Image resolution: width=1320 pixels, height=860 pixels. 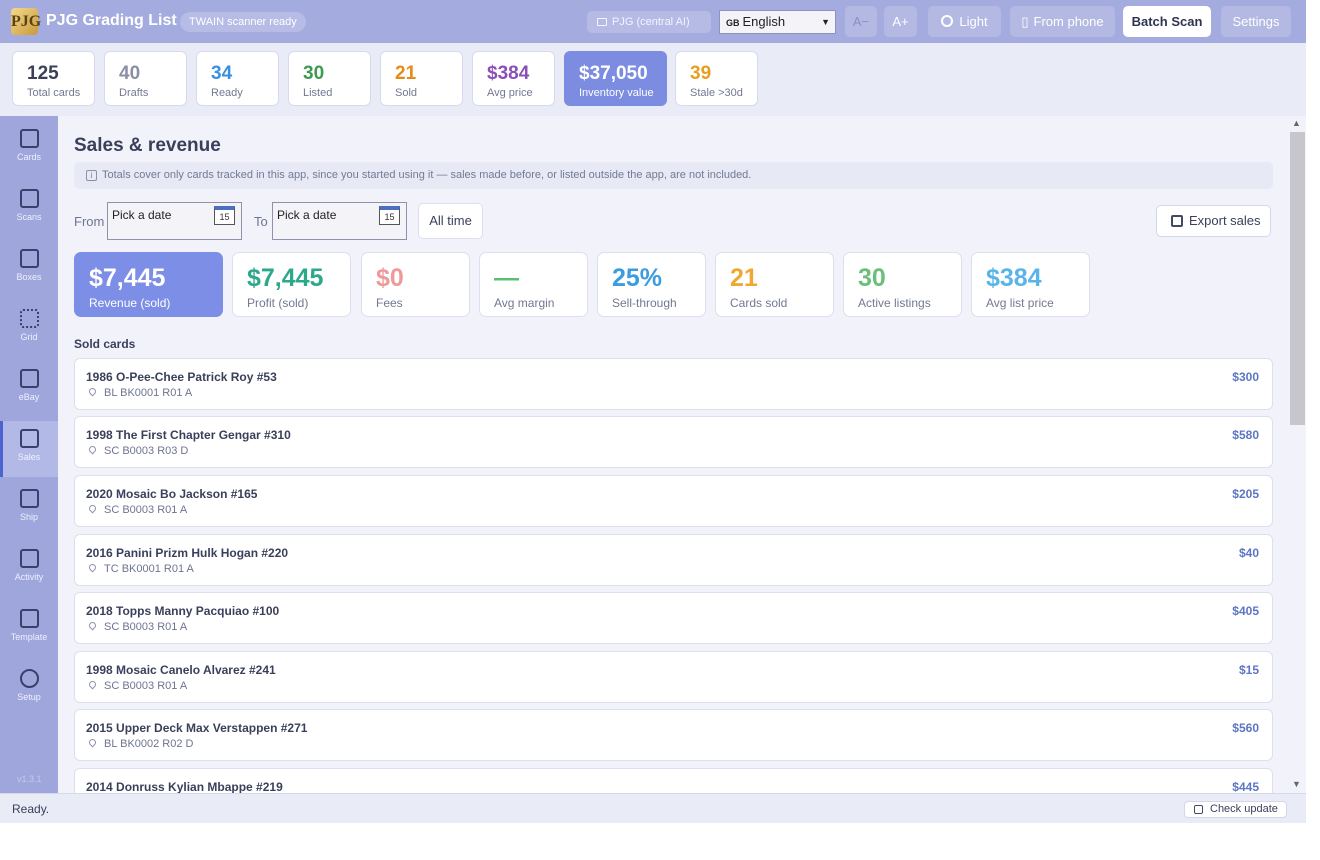 I want to click on sidebar-item-label: Activity, so click(x=29, y=577).